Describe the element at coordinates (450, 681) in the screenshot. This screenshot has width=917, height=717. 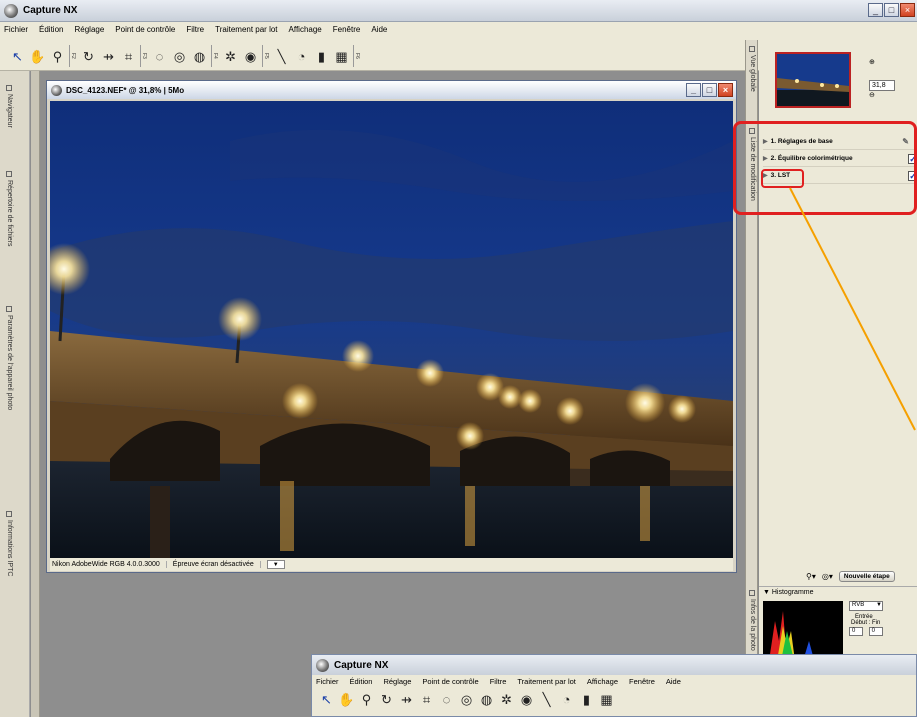
I see `menu-control-point: Point de contrôle` at that location.